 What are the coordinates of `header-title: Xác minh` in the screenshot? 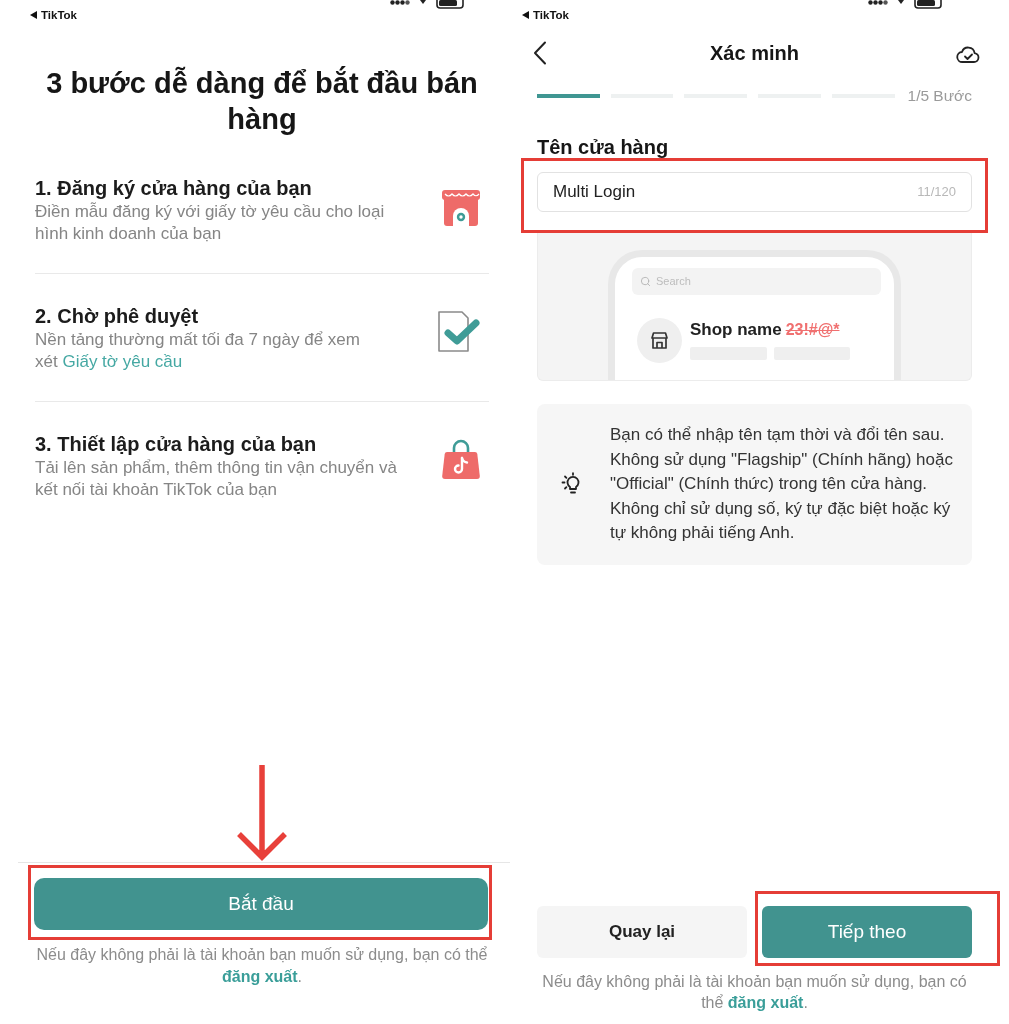 It's located at (754, 53).